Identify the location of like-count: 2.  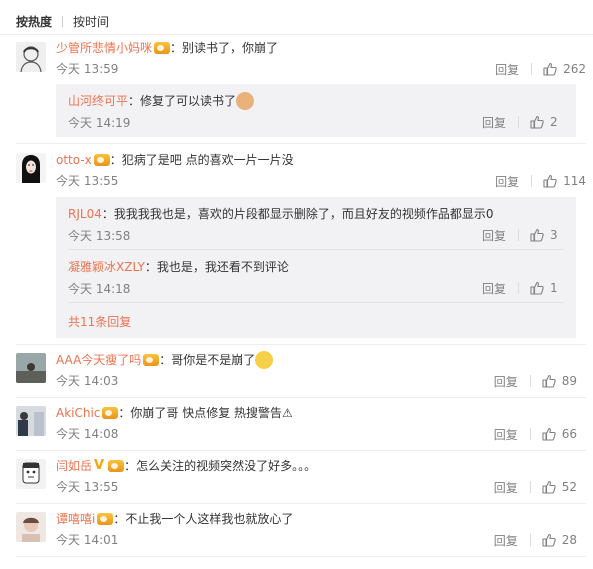
(554, 122).